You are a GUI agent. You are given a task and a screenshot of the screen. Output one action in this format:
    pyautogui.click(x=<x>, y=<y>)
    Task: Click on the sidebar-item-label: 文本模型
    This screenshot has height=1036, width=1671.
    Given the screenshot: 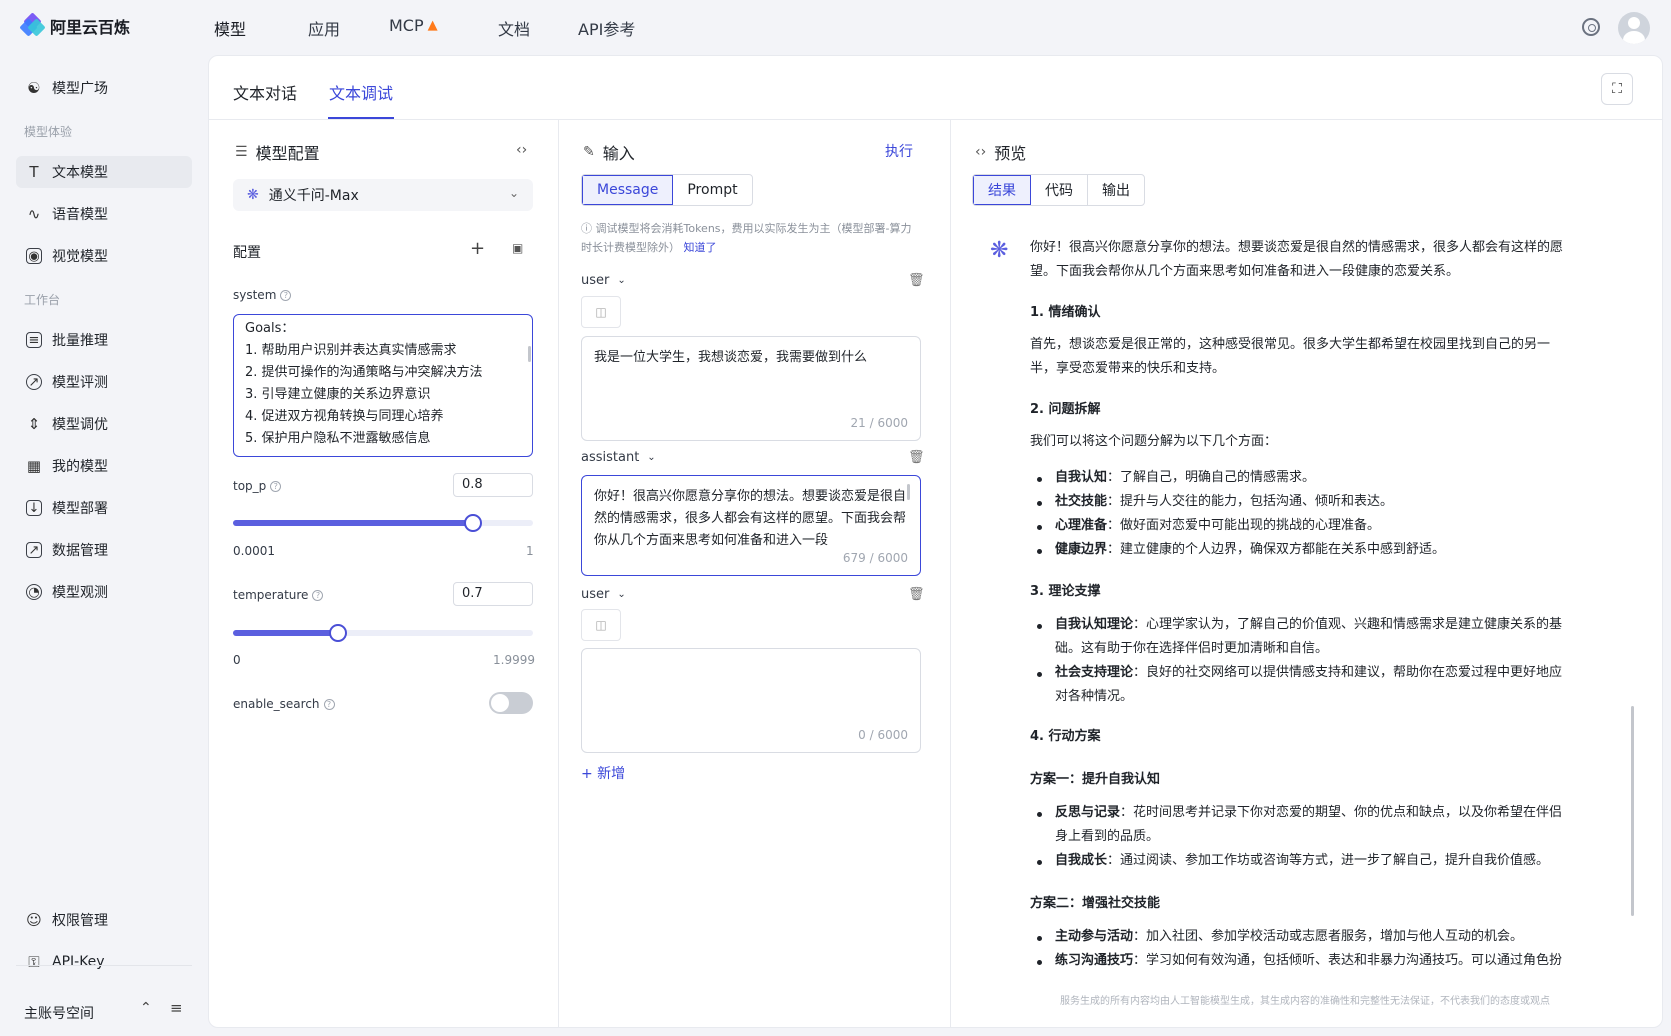 What is the action you would take?
    pyautogui.click(x=80, y=173)
    